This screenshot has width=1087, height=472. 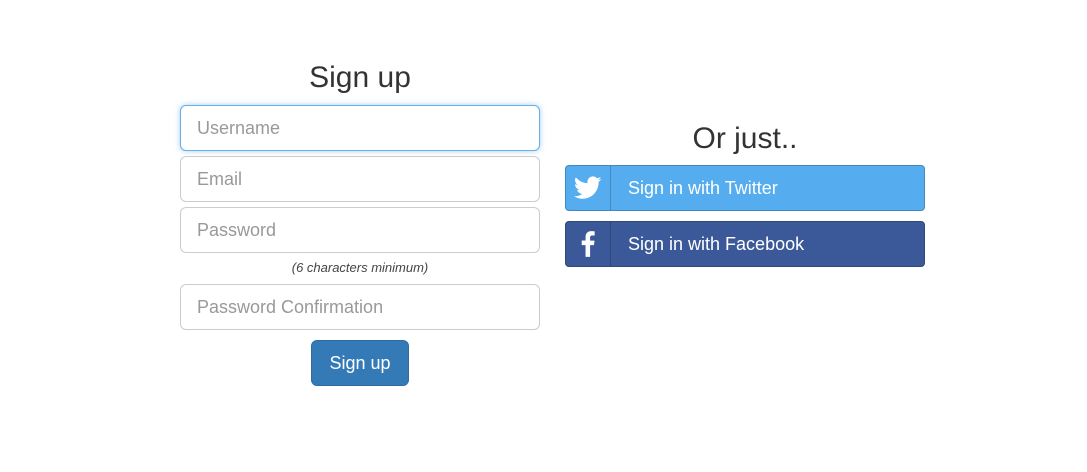 I want to click on twitter-signin-button: Sign in with Twitter, so click(x=745, y=188).